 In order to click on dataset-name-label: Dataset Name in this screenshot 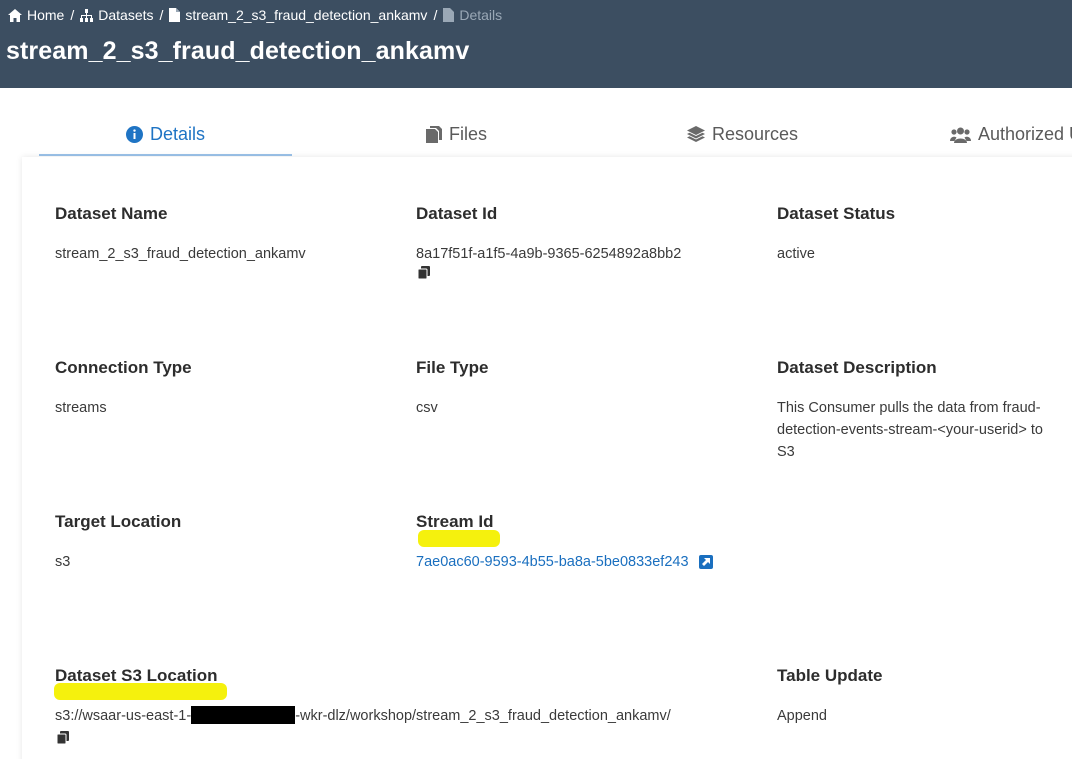, I will do `click(111, 213)`.